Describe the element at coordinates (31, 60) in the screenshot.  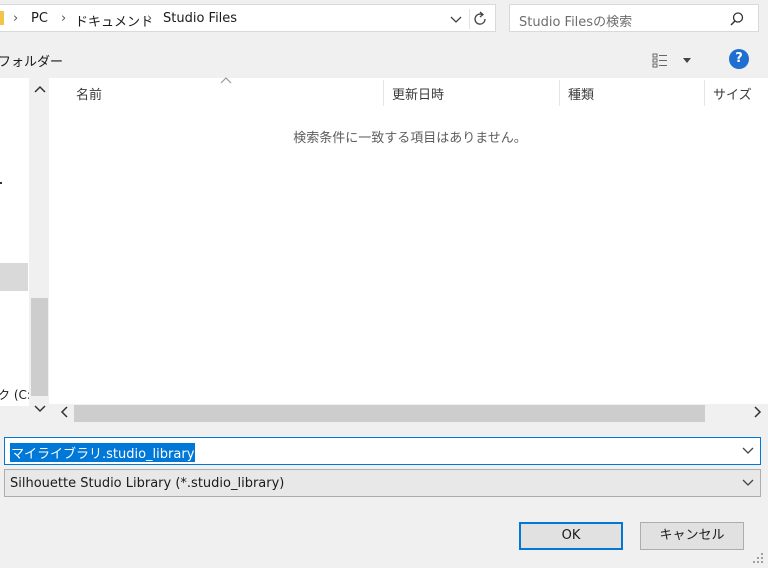
I see `new-folder-button: フォルダー` at that location.